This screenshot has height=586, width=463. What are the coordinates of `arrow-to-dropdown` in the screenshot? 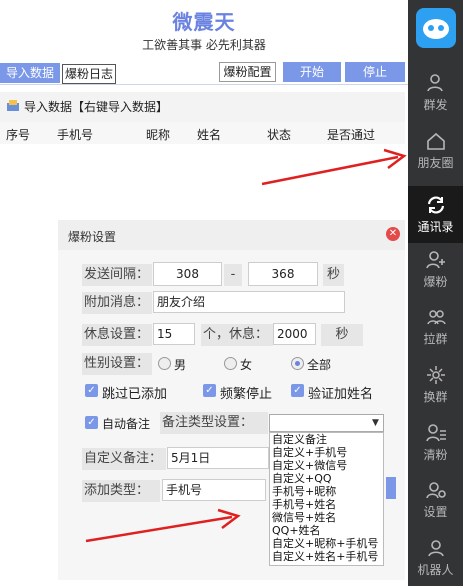 It's located at (163, 525).